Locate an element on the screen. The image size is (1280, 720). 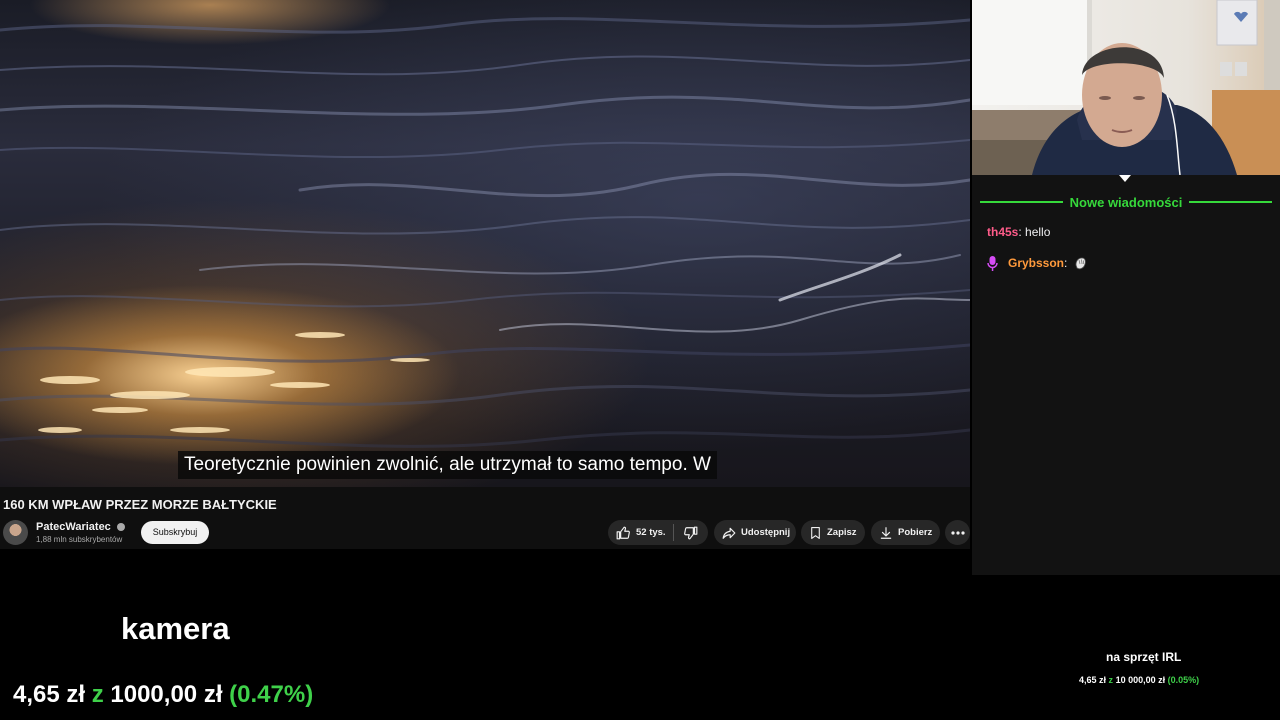
chat-panel: Nowe wiadomości th45s : hello Grybsson : is located at coordinates (1126, 375).